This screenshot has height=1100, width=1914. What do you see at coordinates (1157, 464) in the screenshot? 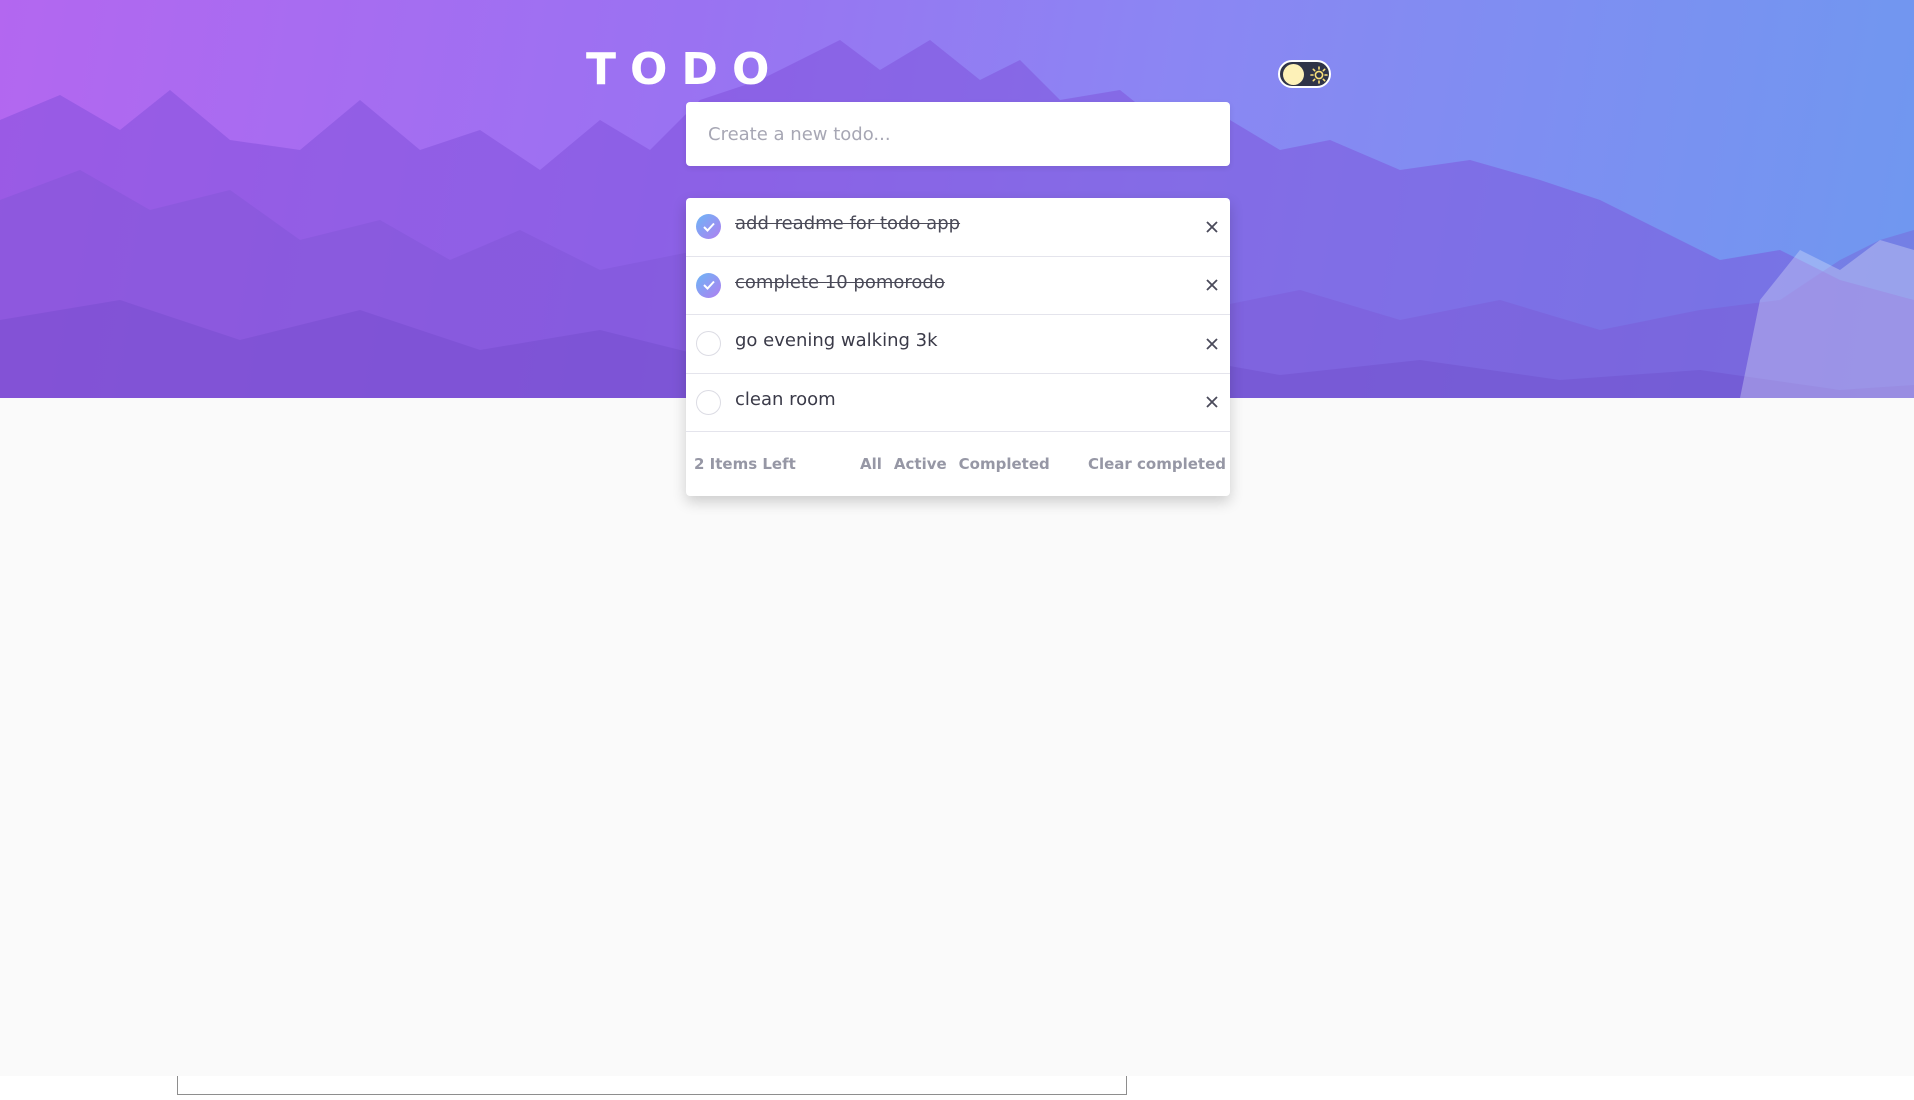
I see `clear-completed-button: Clear completed` at bounding box center [1157, 464].